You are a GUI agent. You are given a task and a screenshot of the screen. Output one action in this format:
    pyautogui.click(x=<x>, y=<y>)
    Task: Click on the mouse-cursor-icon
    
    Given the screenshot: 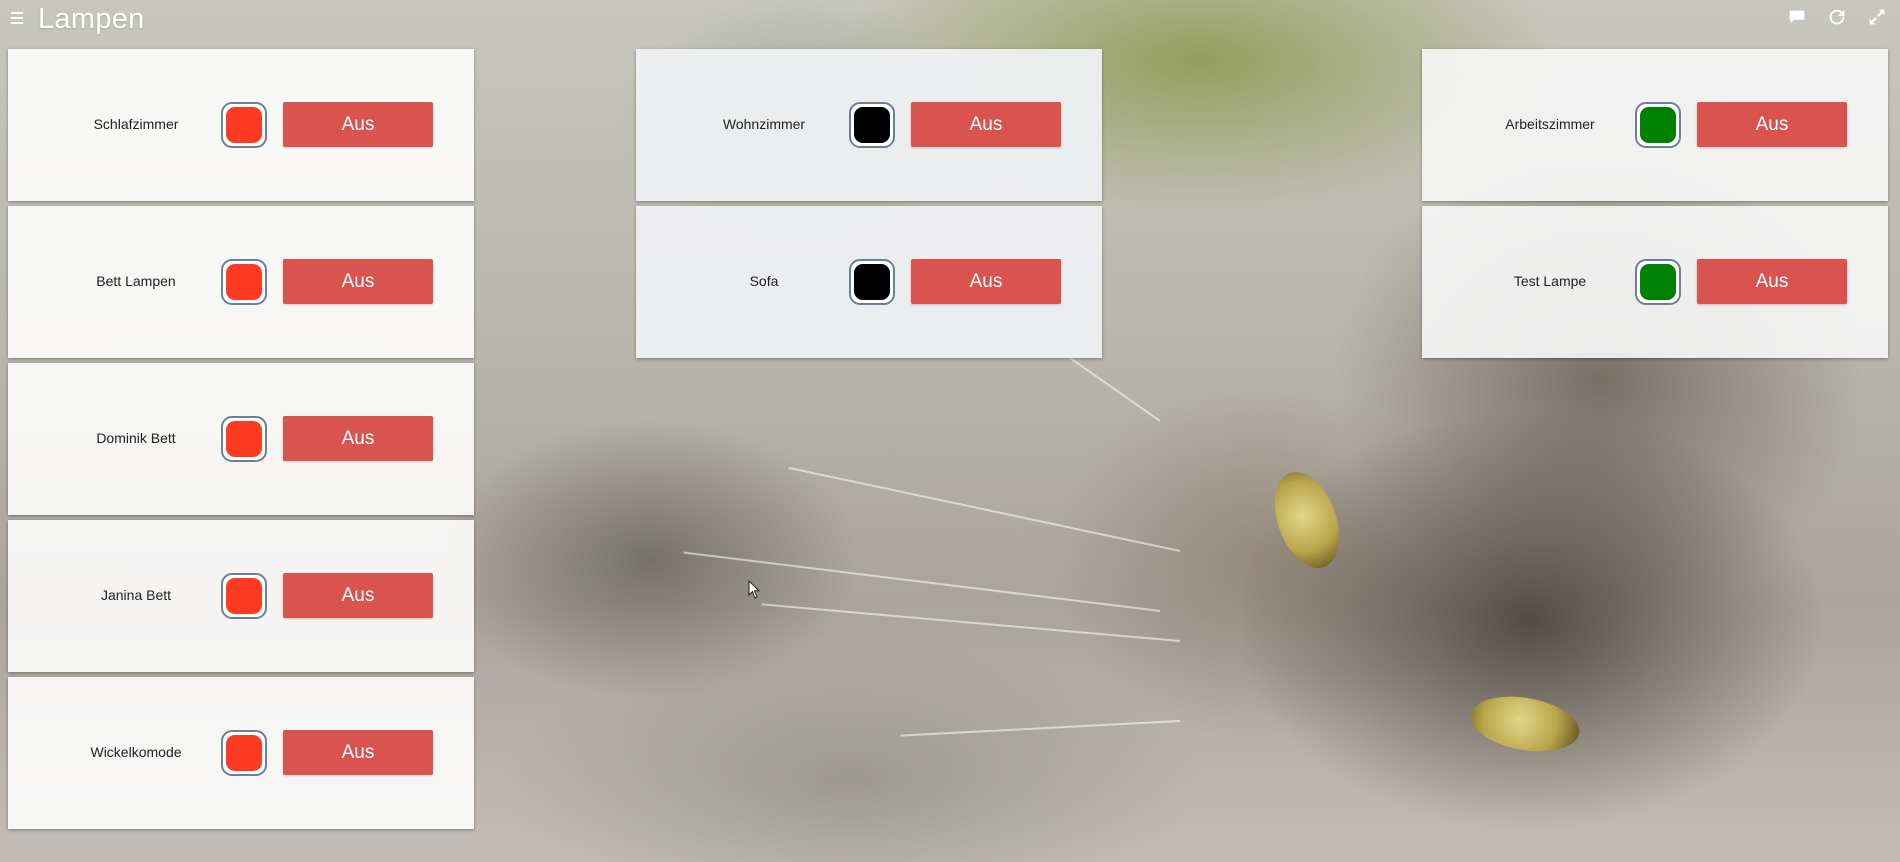 What is the action you would take?
    pyautogui.click(x=754, y=589)
    